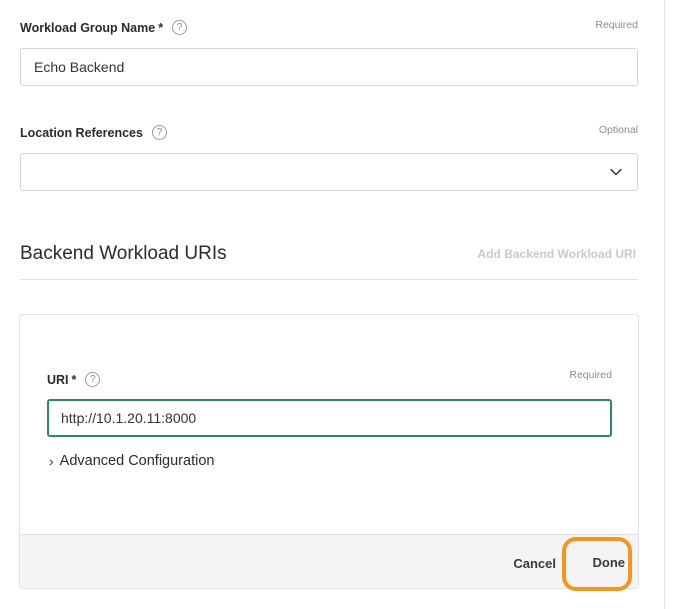 This screenshot has height=609, width=687. I want to click on uri-input: http://10.1.20.11:8000, so click(329, 418).